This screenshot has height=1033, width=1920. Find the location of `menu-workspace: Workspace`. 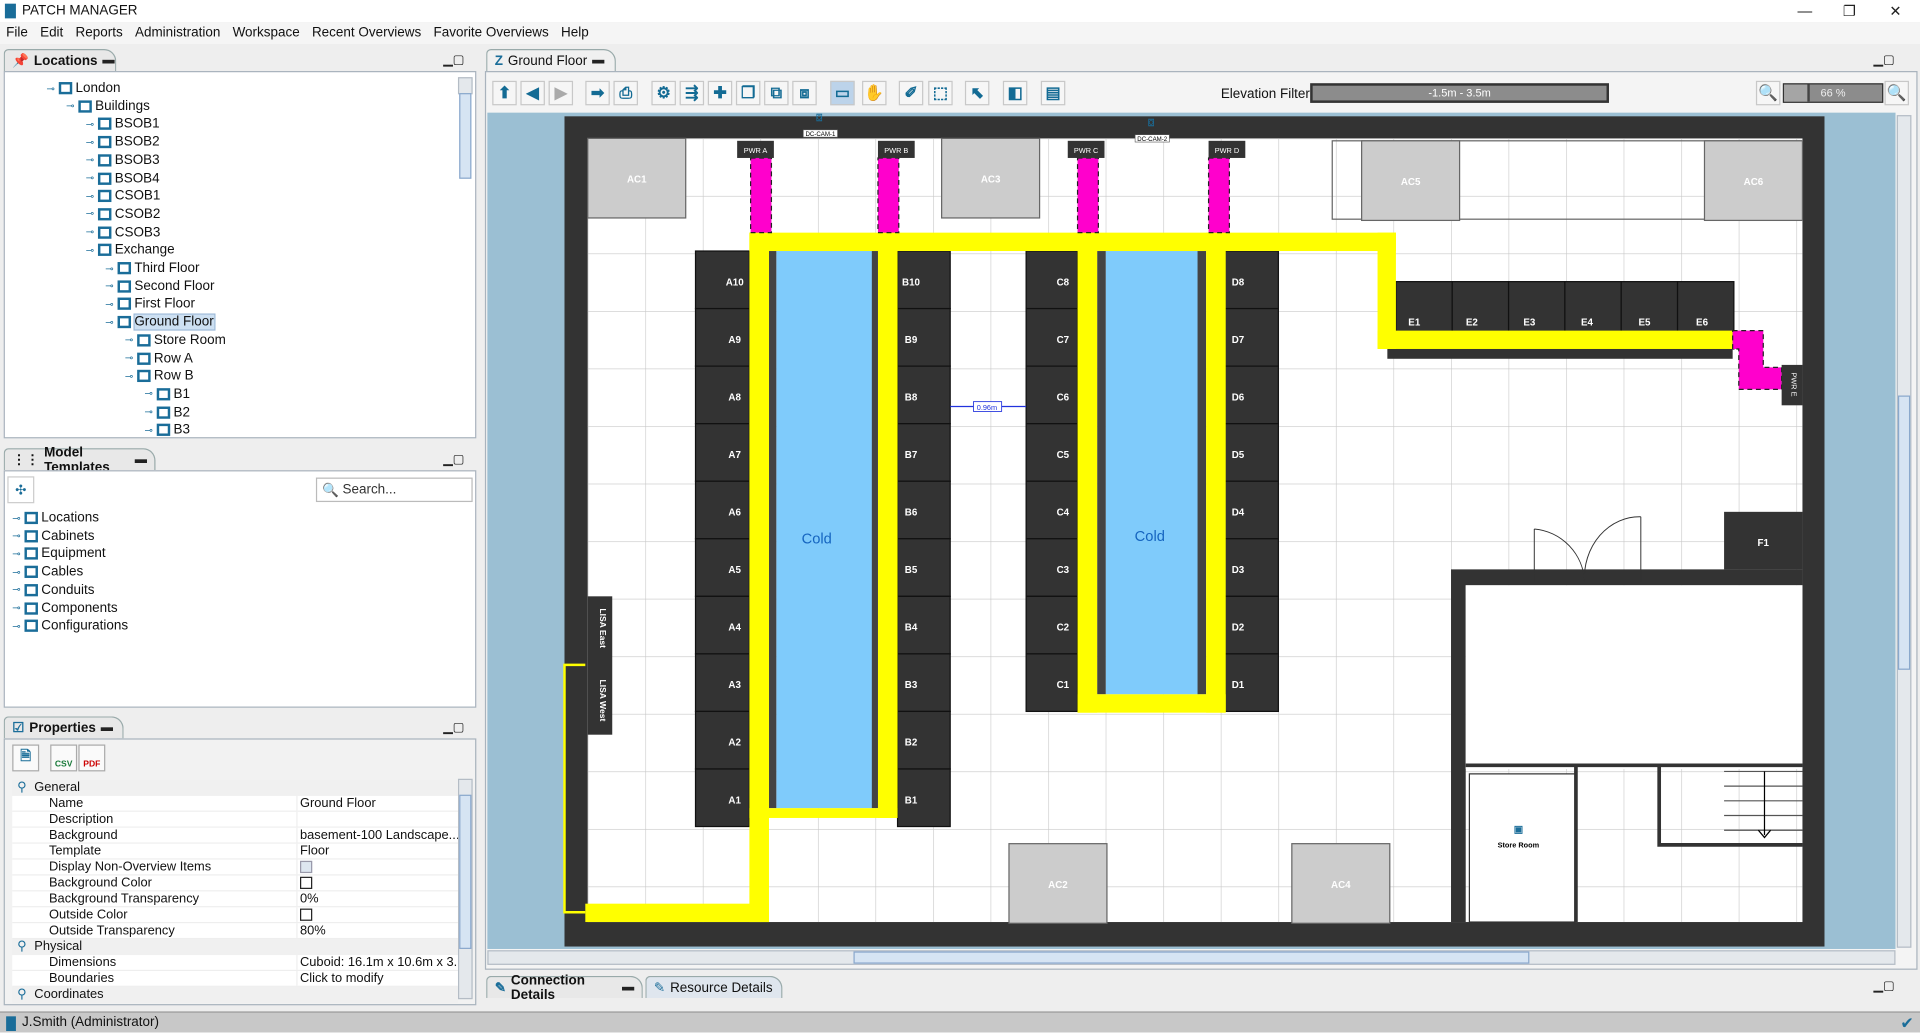

menu-workspace: Workspace is located at coordinates (266, 33).